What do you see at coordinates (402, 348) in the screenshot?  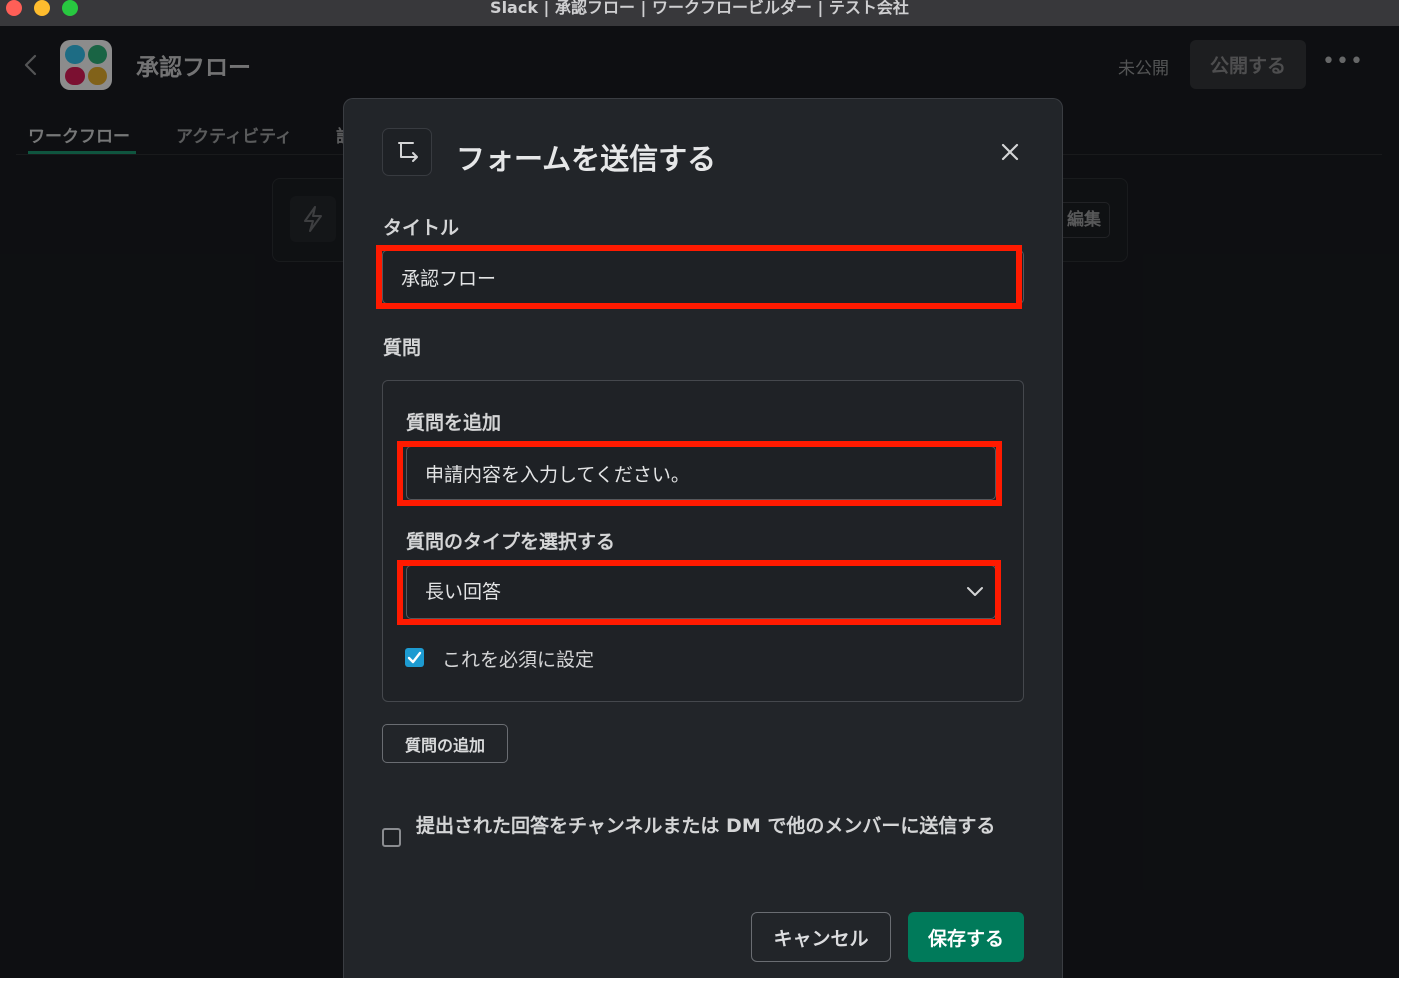 I see `questions-label: 質問` at bounding box center [402, 348].